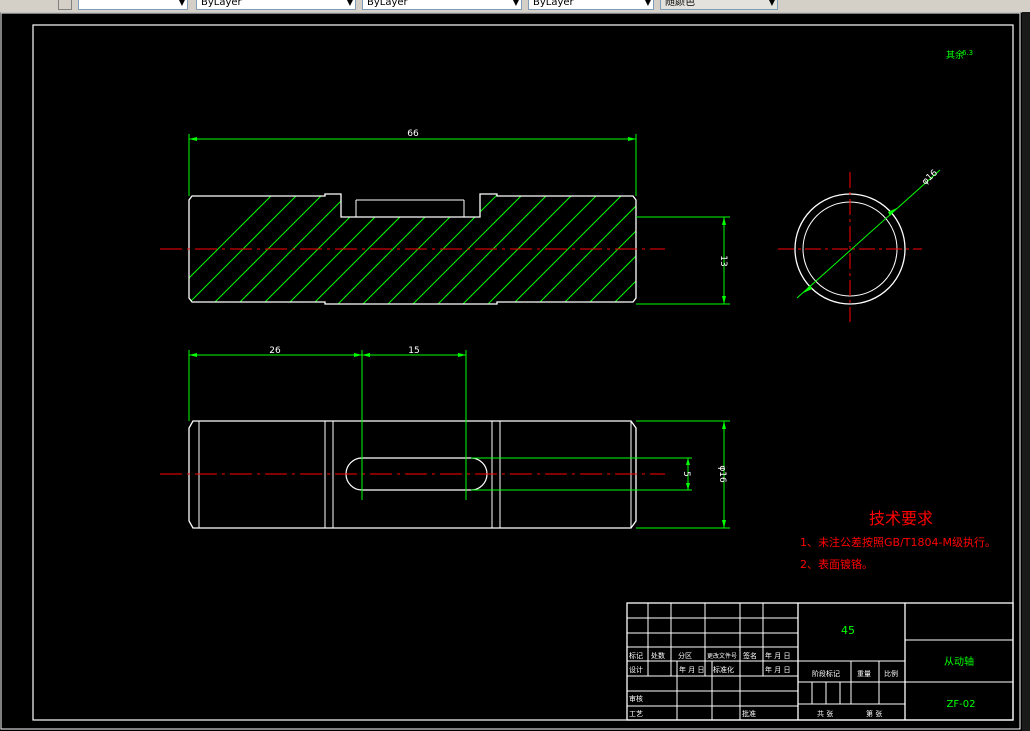  I want to click on technical-requirements: 技术要求 1、未注公差按照GB/T1804-M级执行。 2、表面镀铬。, so click(898, 540).